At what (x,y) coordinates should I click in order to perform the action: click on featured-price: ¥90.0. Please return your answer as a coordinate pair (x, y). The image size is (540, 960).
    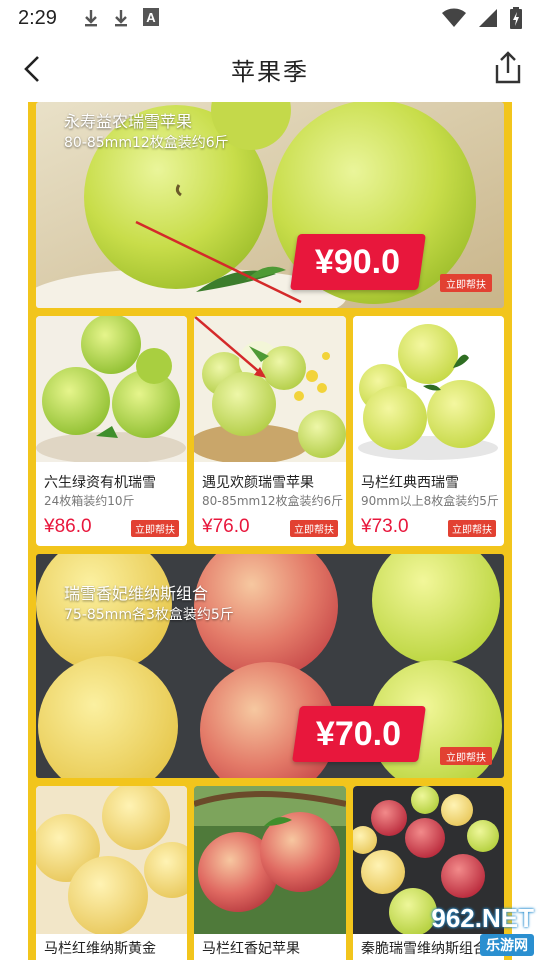
    Looking at the image, I should click on (358, 261).